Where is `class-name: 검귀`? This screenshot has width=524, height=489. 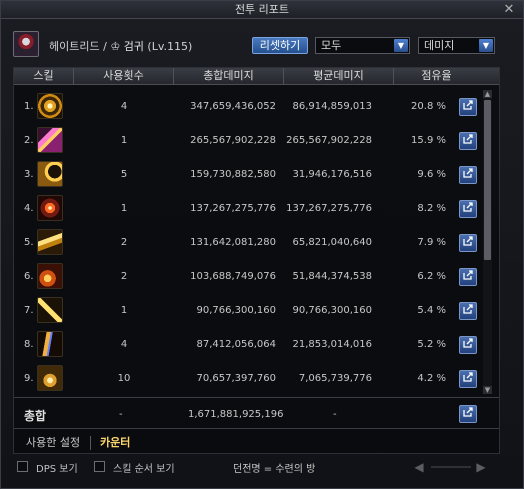 class-name: 검귀 is located at coordinates (133, 46).